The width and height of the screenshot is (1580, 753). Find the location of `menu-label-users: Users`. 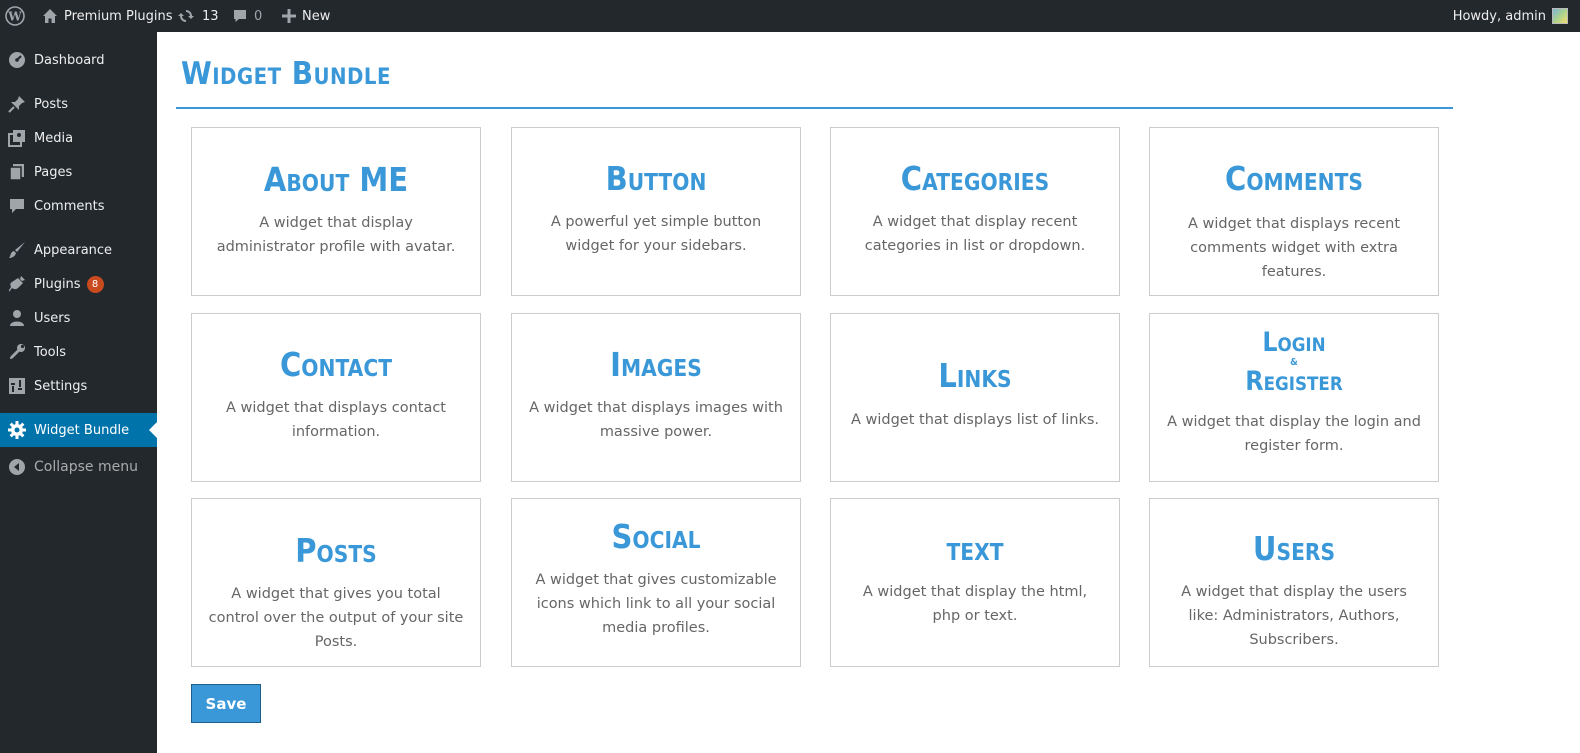

menu-label-users: Users is located at coordinates (52, 318).